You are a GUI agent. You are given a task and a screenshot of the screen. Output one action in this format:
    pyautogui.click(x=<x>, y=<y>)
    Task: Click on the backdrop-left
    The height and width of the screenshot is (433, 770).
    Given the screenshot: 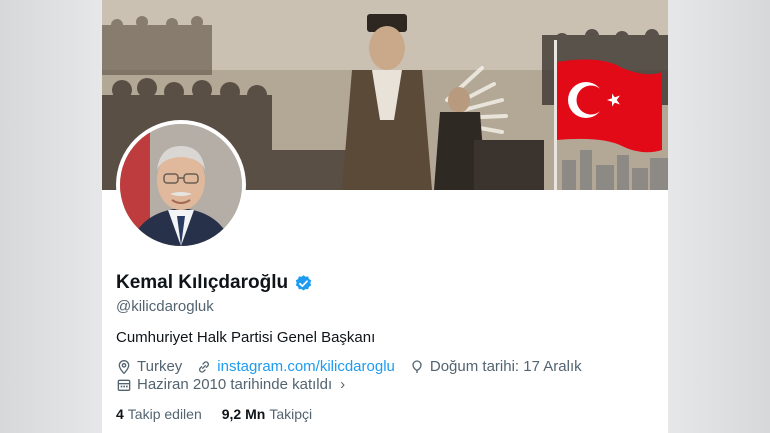 What is the action you would take?
    pyautogui.click(x=51, y=216)
    